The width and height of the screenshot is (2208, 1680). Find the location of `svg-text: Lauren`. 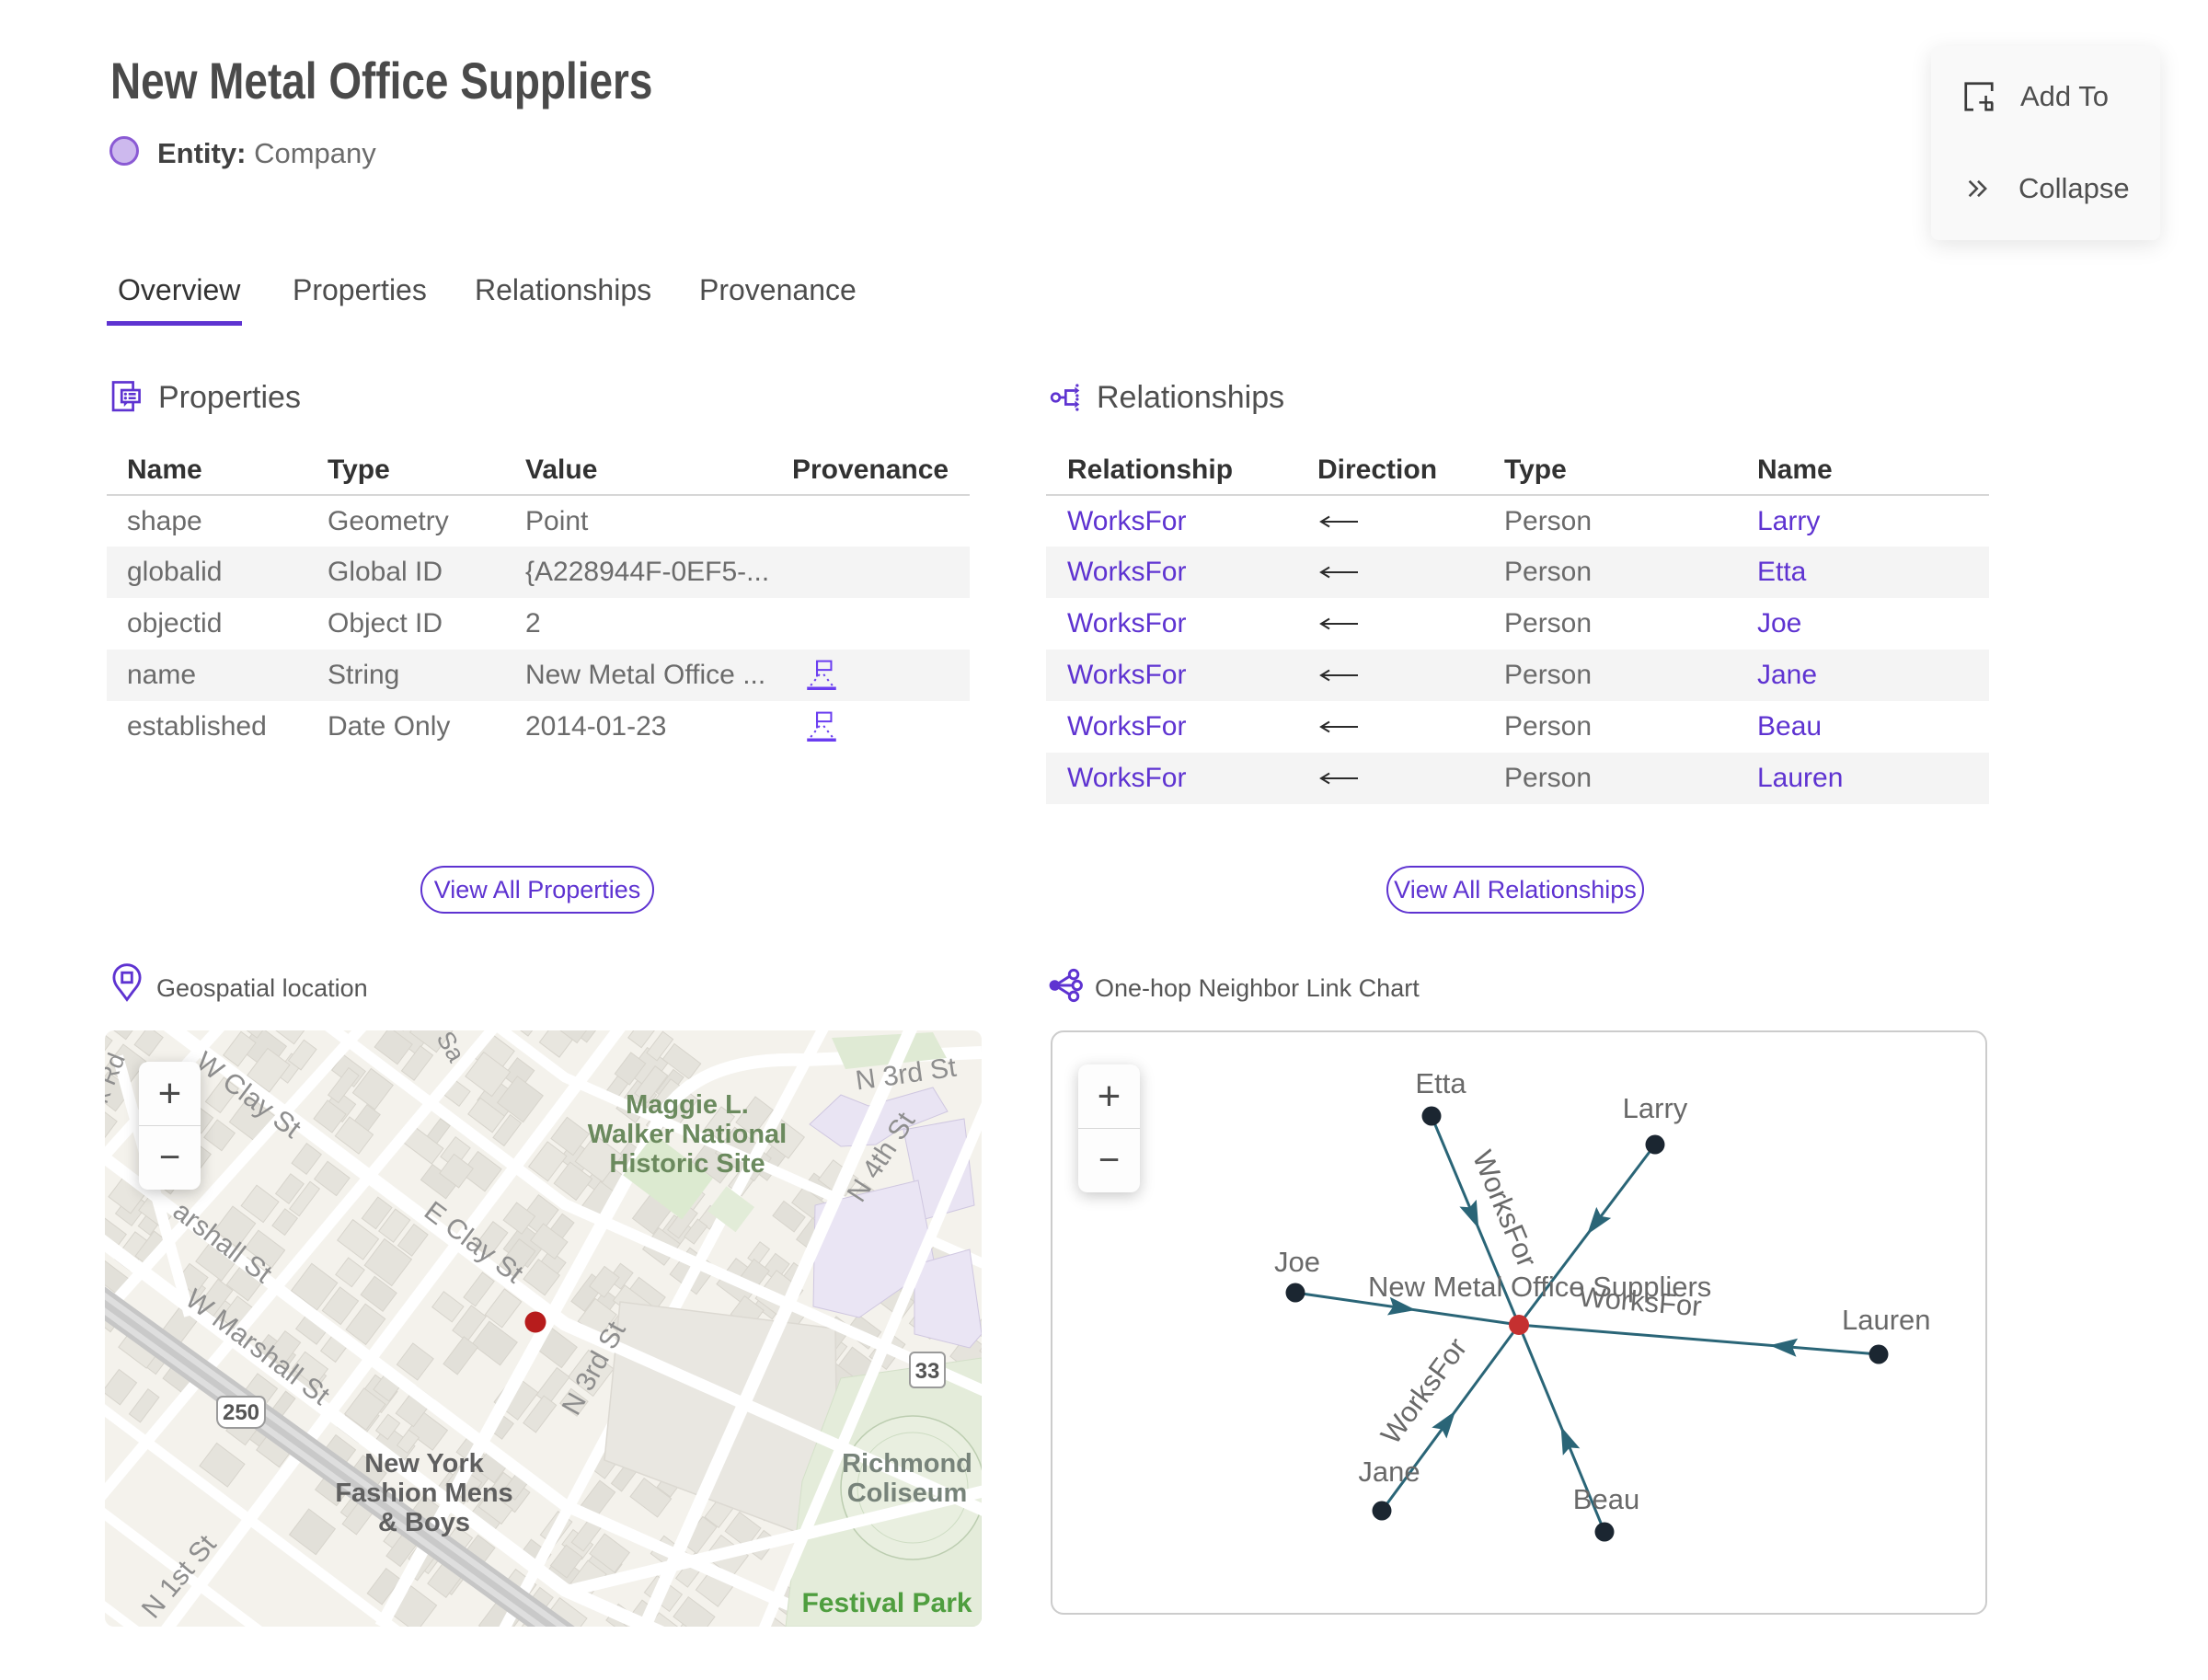

svg-text: Lauren is located at coordinates (1886, 1320).